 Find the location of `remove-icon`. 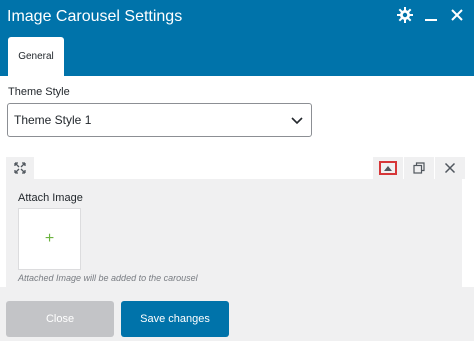

remove-icon is located at coordinates (450, 168).